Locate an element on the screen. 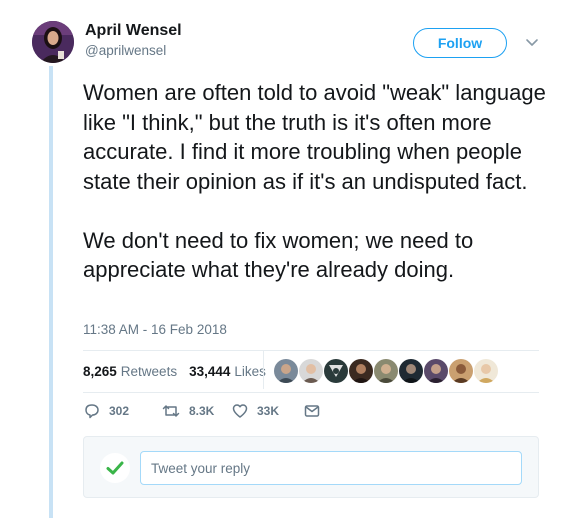 The width and height of the screenshot is (571, 518). author-handle: @aprilwensel is located at coordinates (125, 50).